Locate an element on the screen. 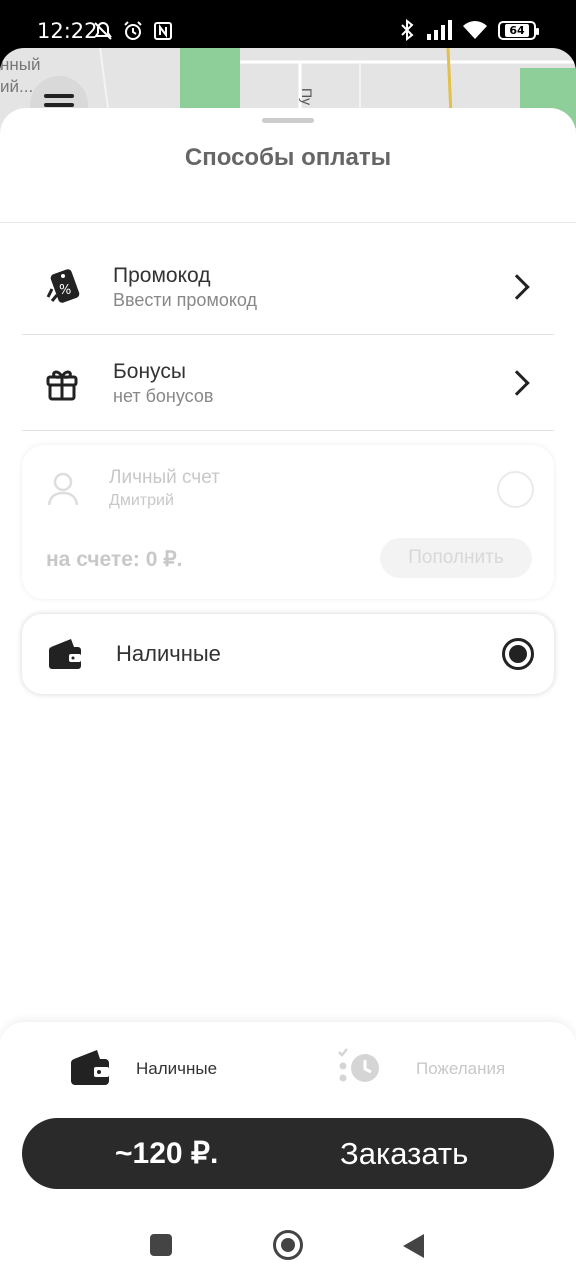  bluetooth-icon is located at coordinates (407, 30).